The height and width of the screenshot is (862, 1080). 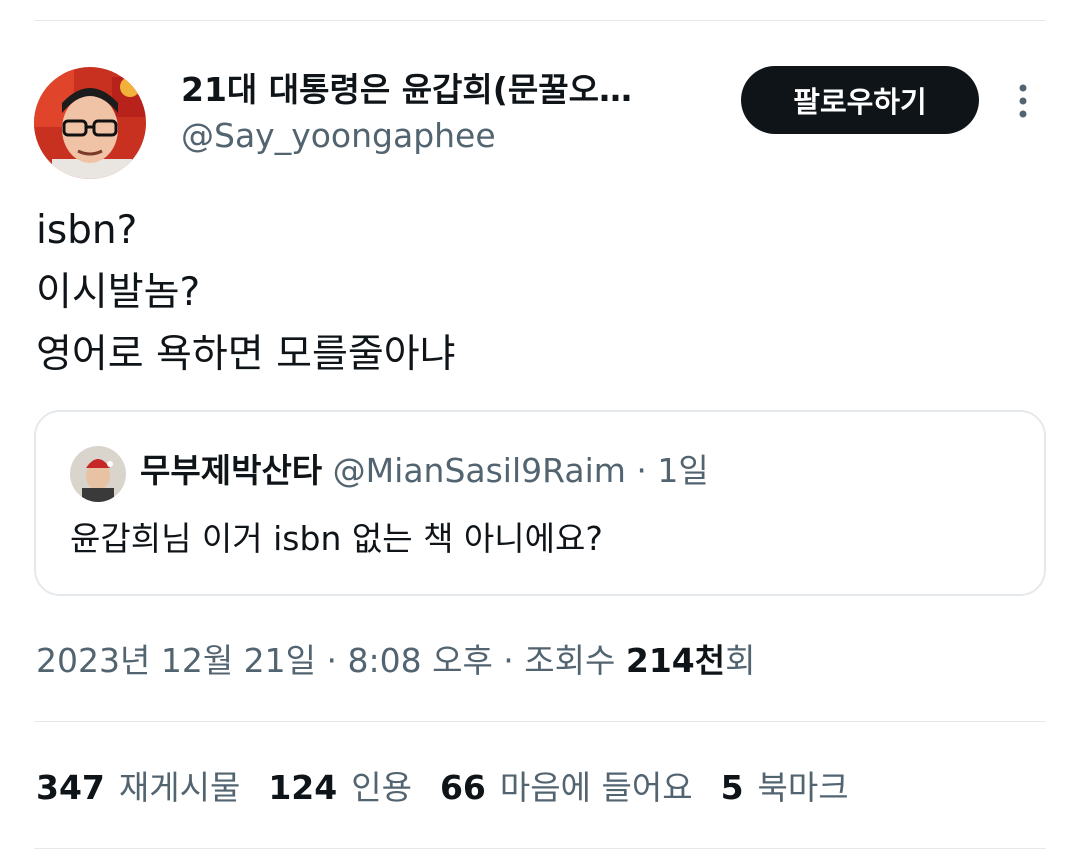 I want to click on engagement-stats: 347 재게시물 124 인용 66 마음에 들어요 5 북마크, so click(x=456, y=788).